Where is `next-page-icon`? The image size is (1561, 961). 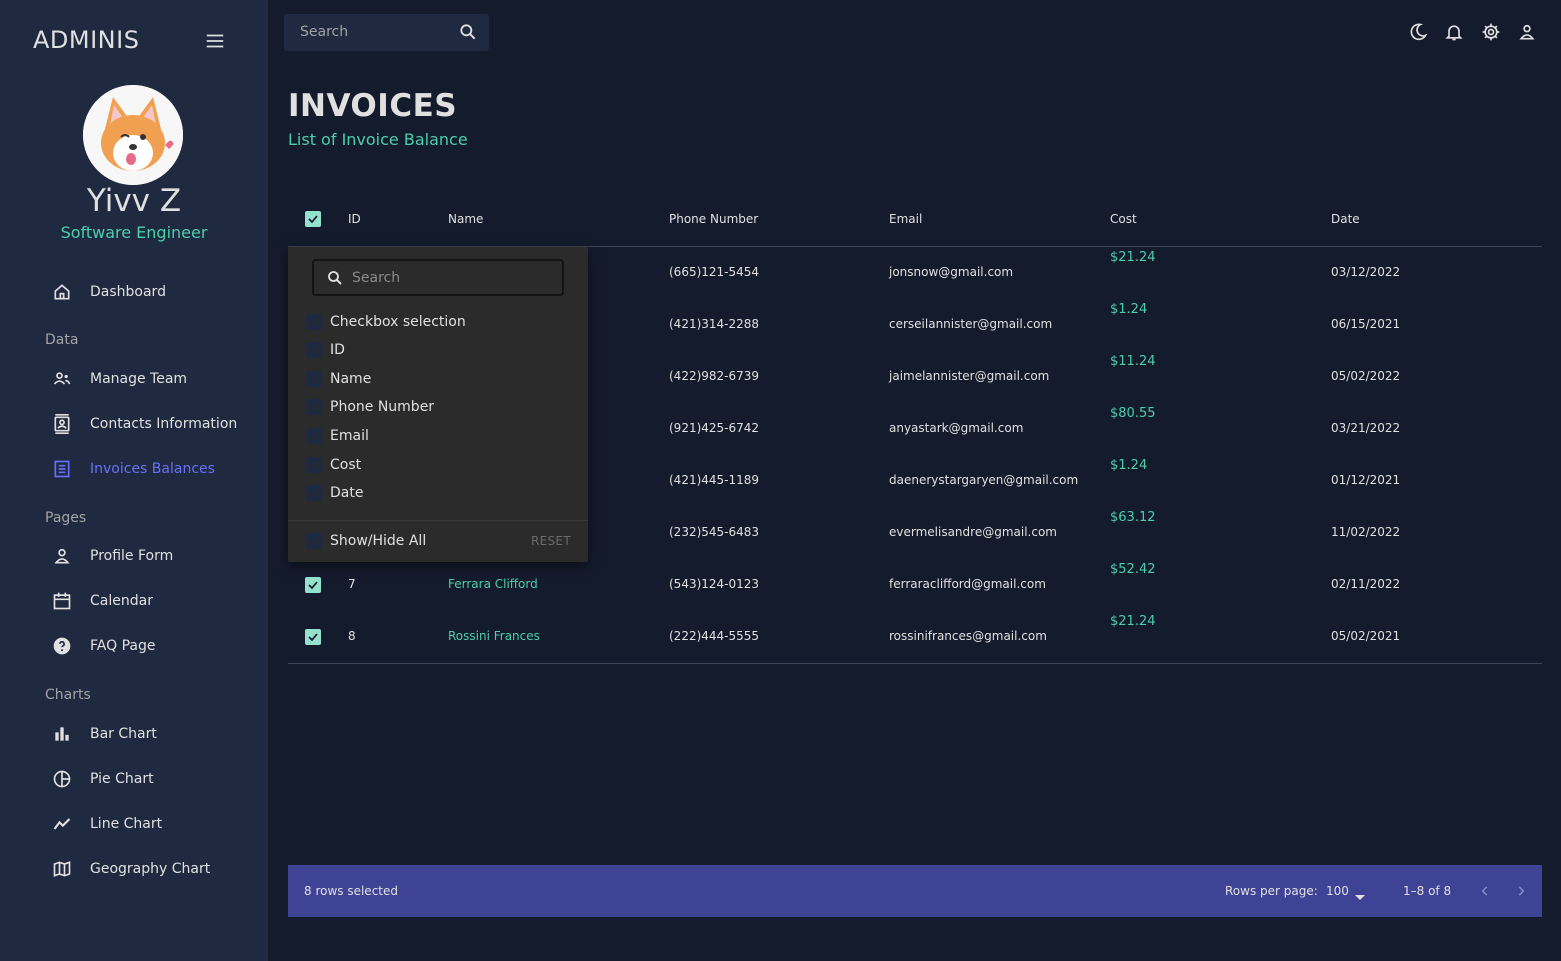 next-page-icon is located at coordinates (1521, 890).